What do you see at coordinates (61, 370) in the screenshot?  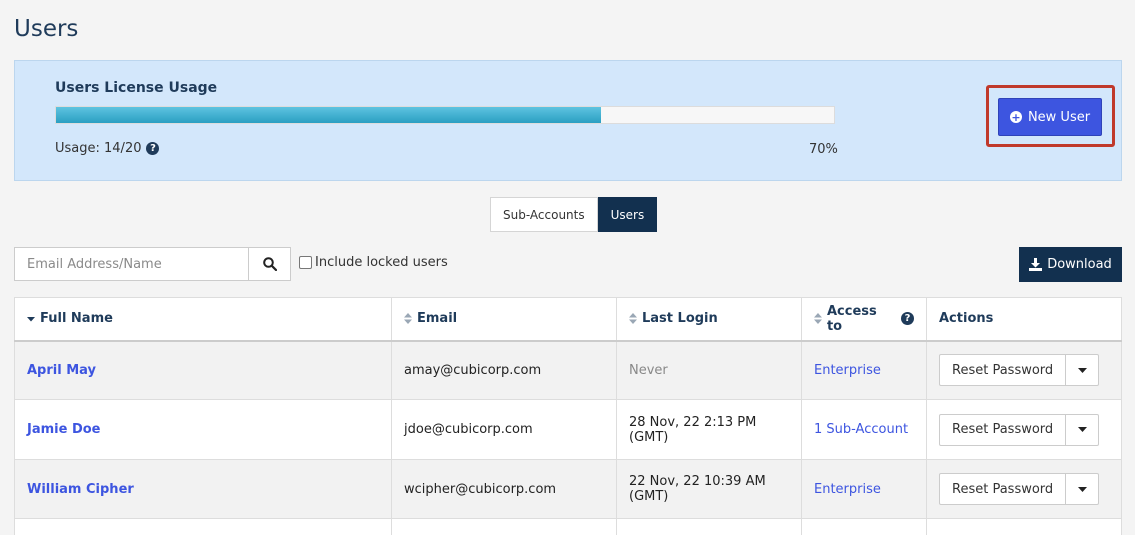 I see `user-name-link: April May` at bounding box center [61, 370].